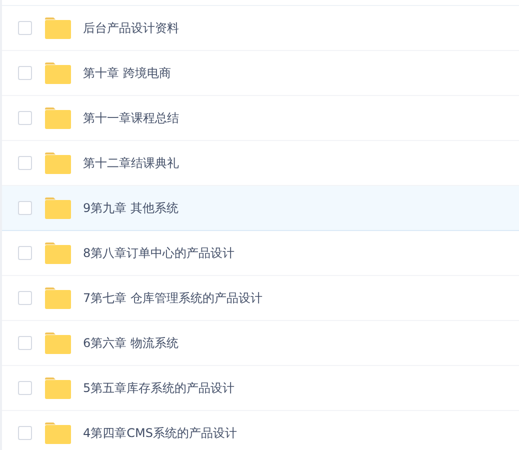 The height and width of the screenshot is (450, 519). What do you see at coordinates (160, 433) in the screenshot?
I see `file-name: 4第四章CMS系统的产品设计` at bounding box center [160, 433].